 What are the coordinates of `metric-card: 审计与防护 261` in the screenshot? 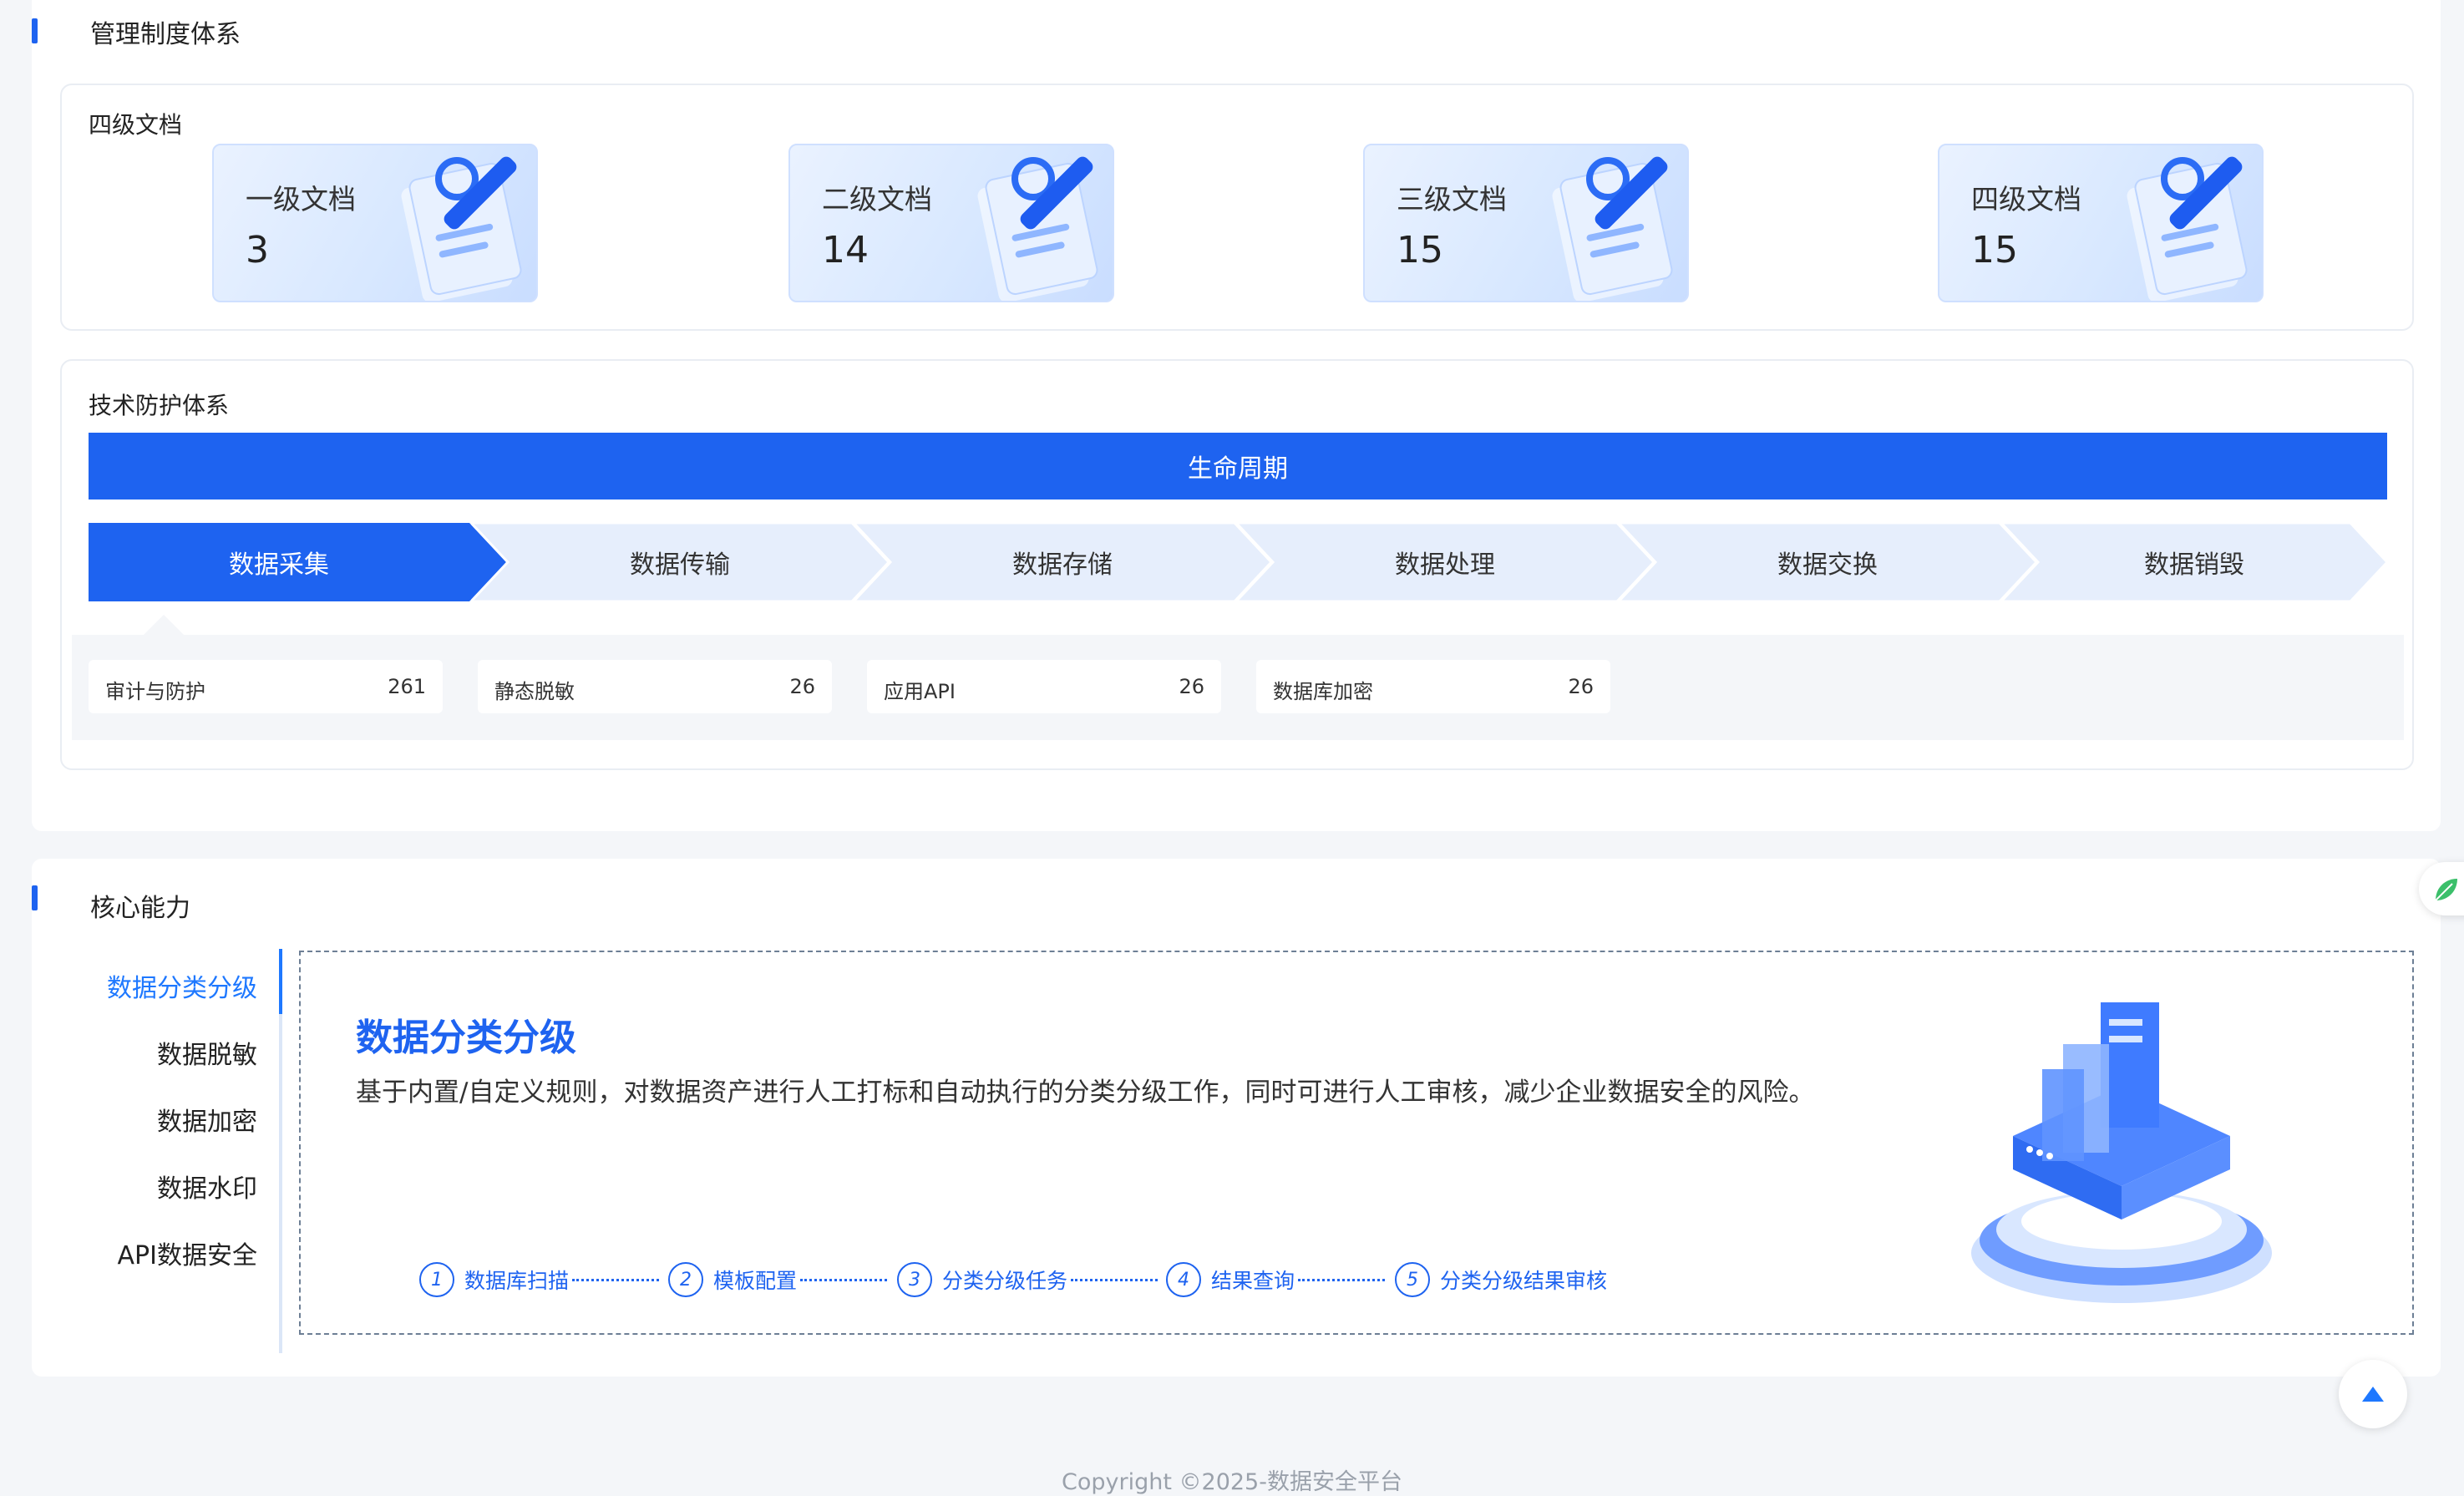 It's located at (266, 686).